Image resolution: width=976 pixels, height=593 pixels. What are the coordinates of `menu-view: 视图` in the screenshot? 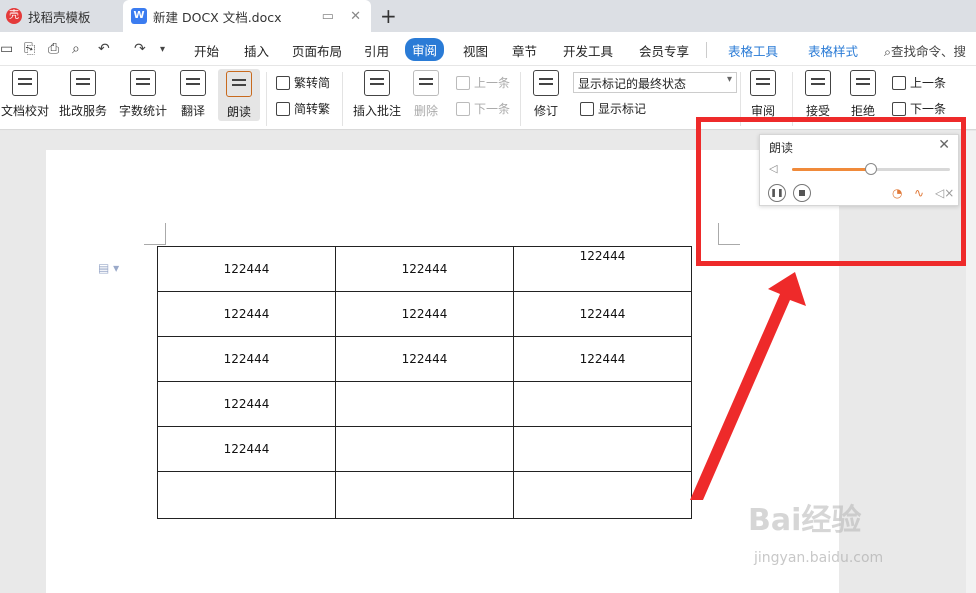 It's located at (475, 50).